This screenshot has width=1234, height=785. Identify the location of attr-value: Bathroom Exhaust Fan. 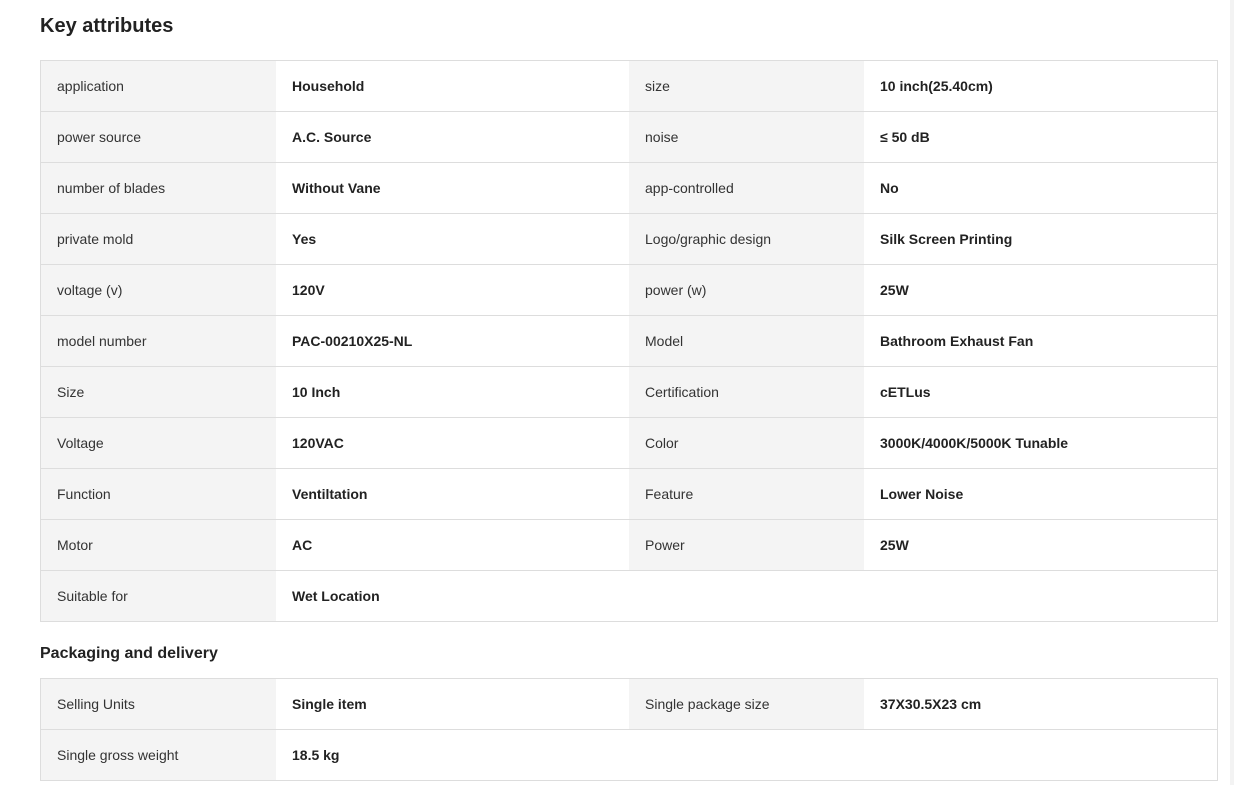
(1040, 341).